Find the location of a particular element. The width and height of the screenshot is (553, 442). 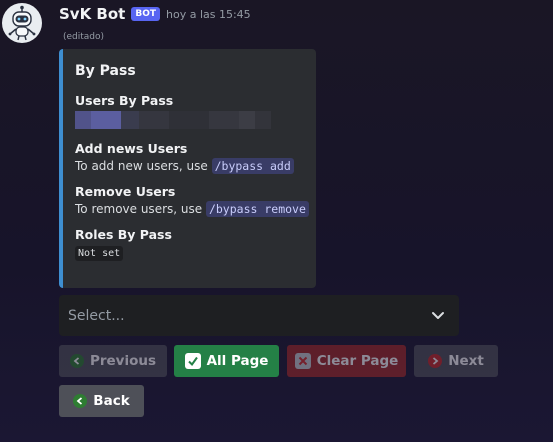

next-label: Next is located at coordinates (466, 361).